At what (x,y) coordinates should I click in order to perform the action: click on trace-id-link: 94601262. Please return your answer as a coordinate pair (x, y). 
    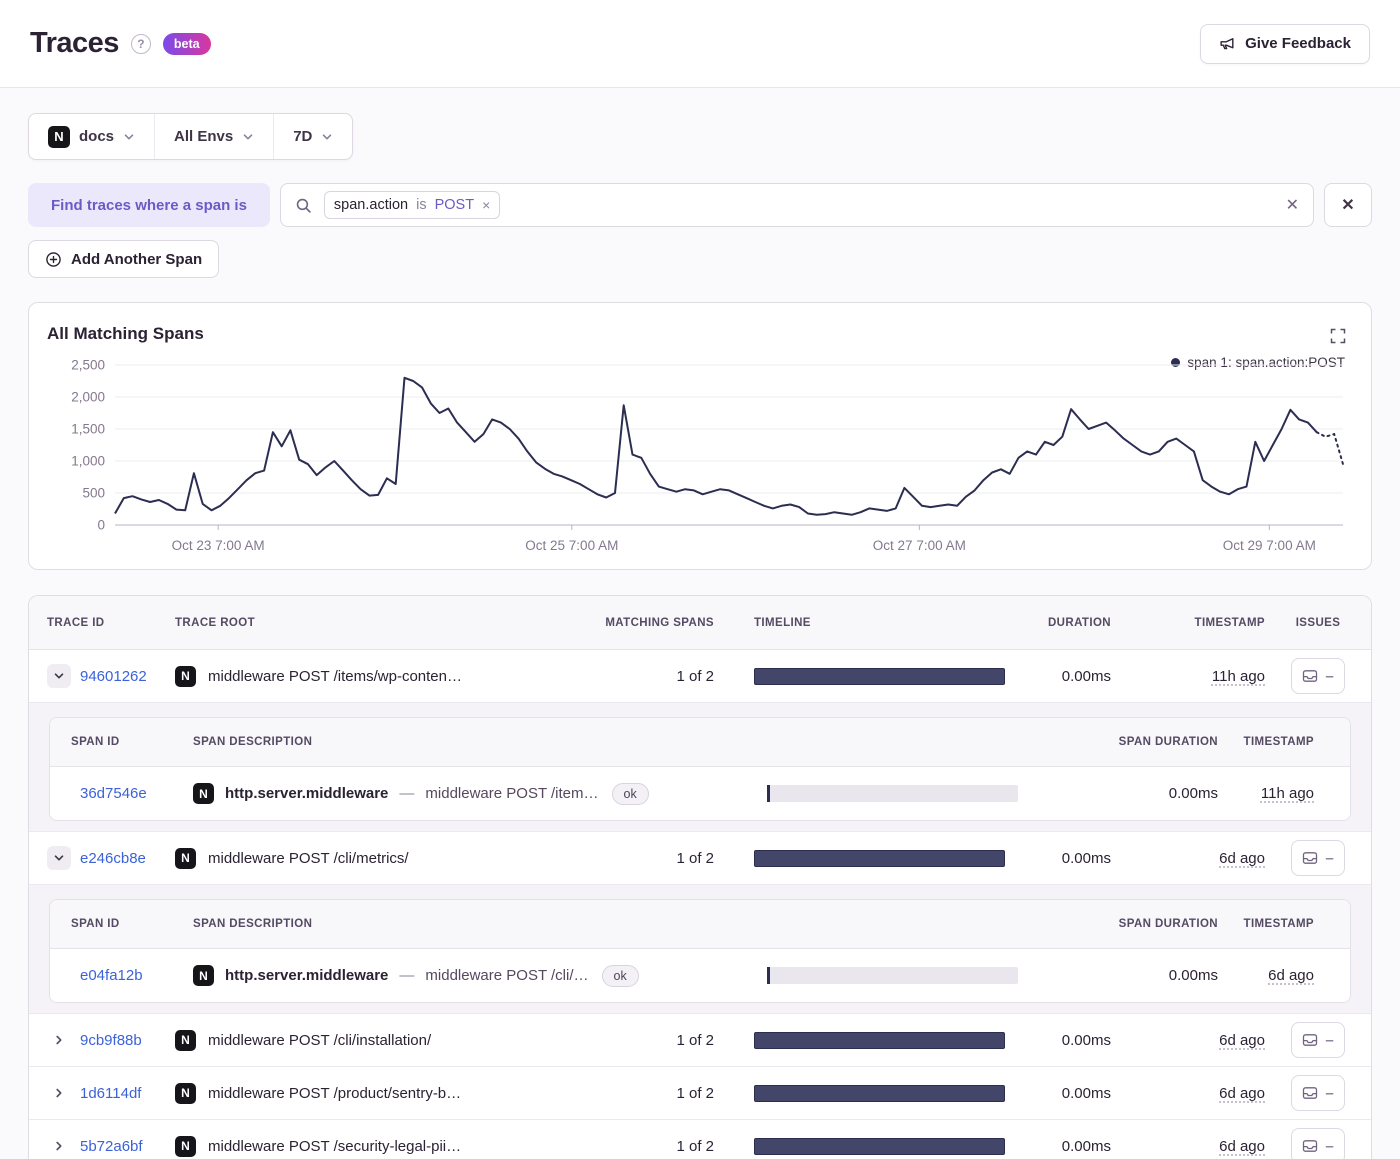
    Looking at the image, I should click on (113, 676).